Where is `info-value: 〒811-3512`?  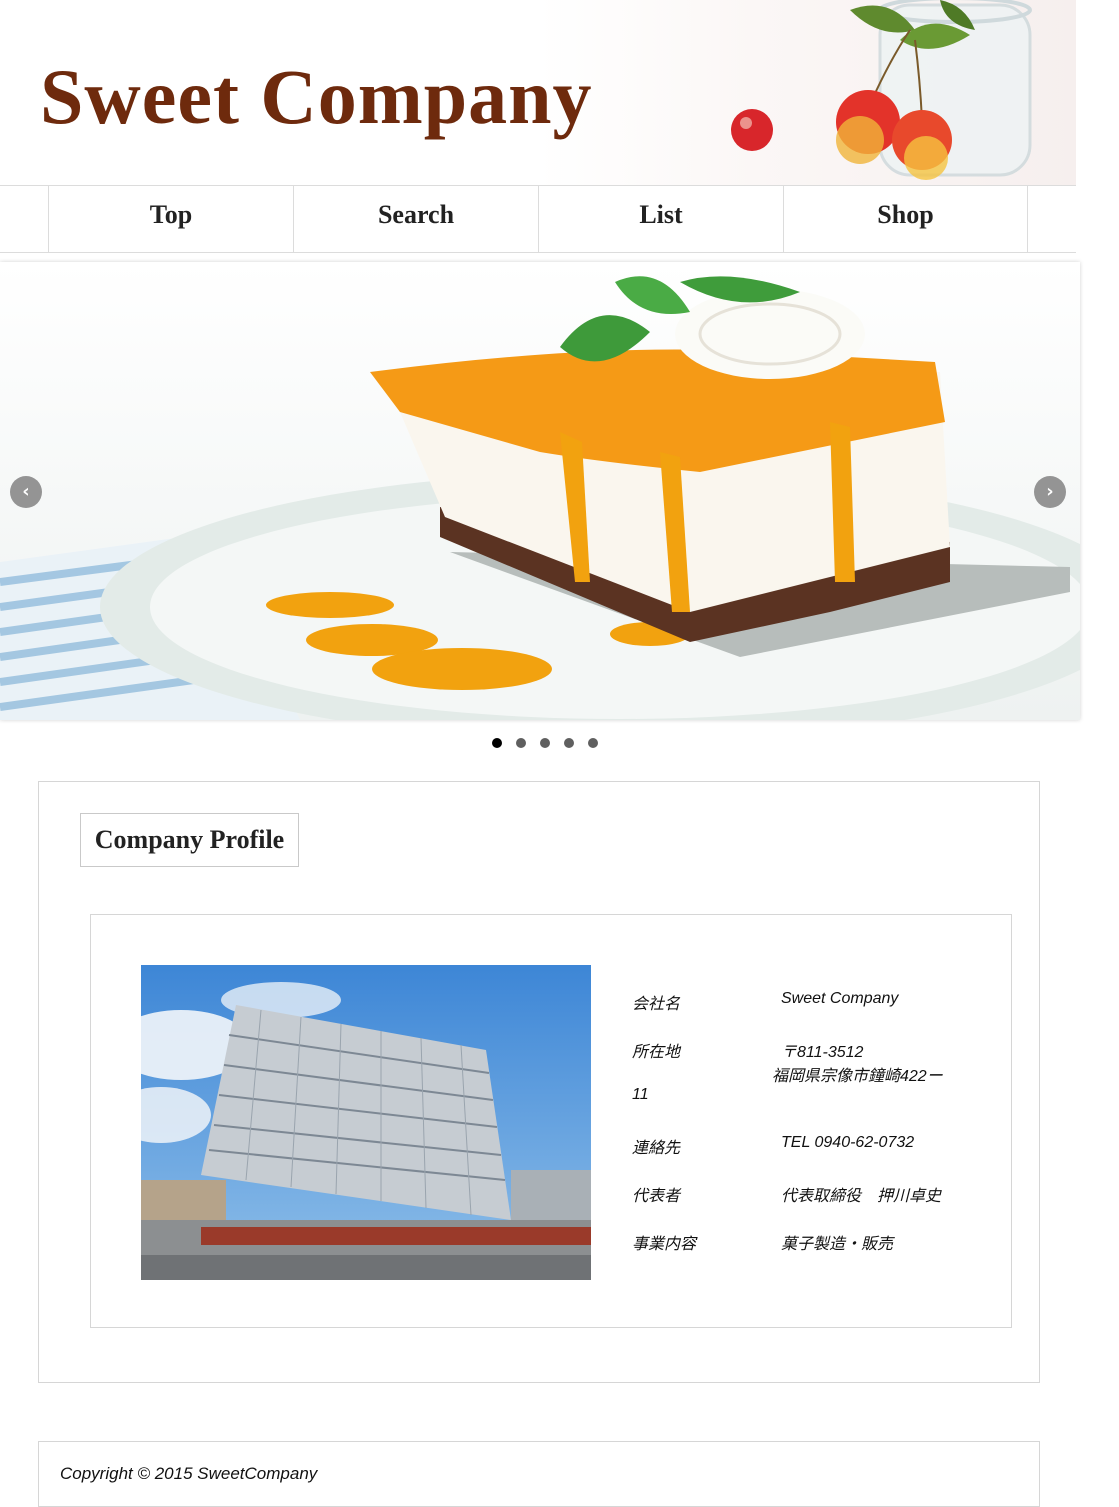 info-value: 〒811-3512 is located at coordinates (822, 1052).